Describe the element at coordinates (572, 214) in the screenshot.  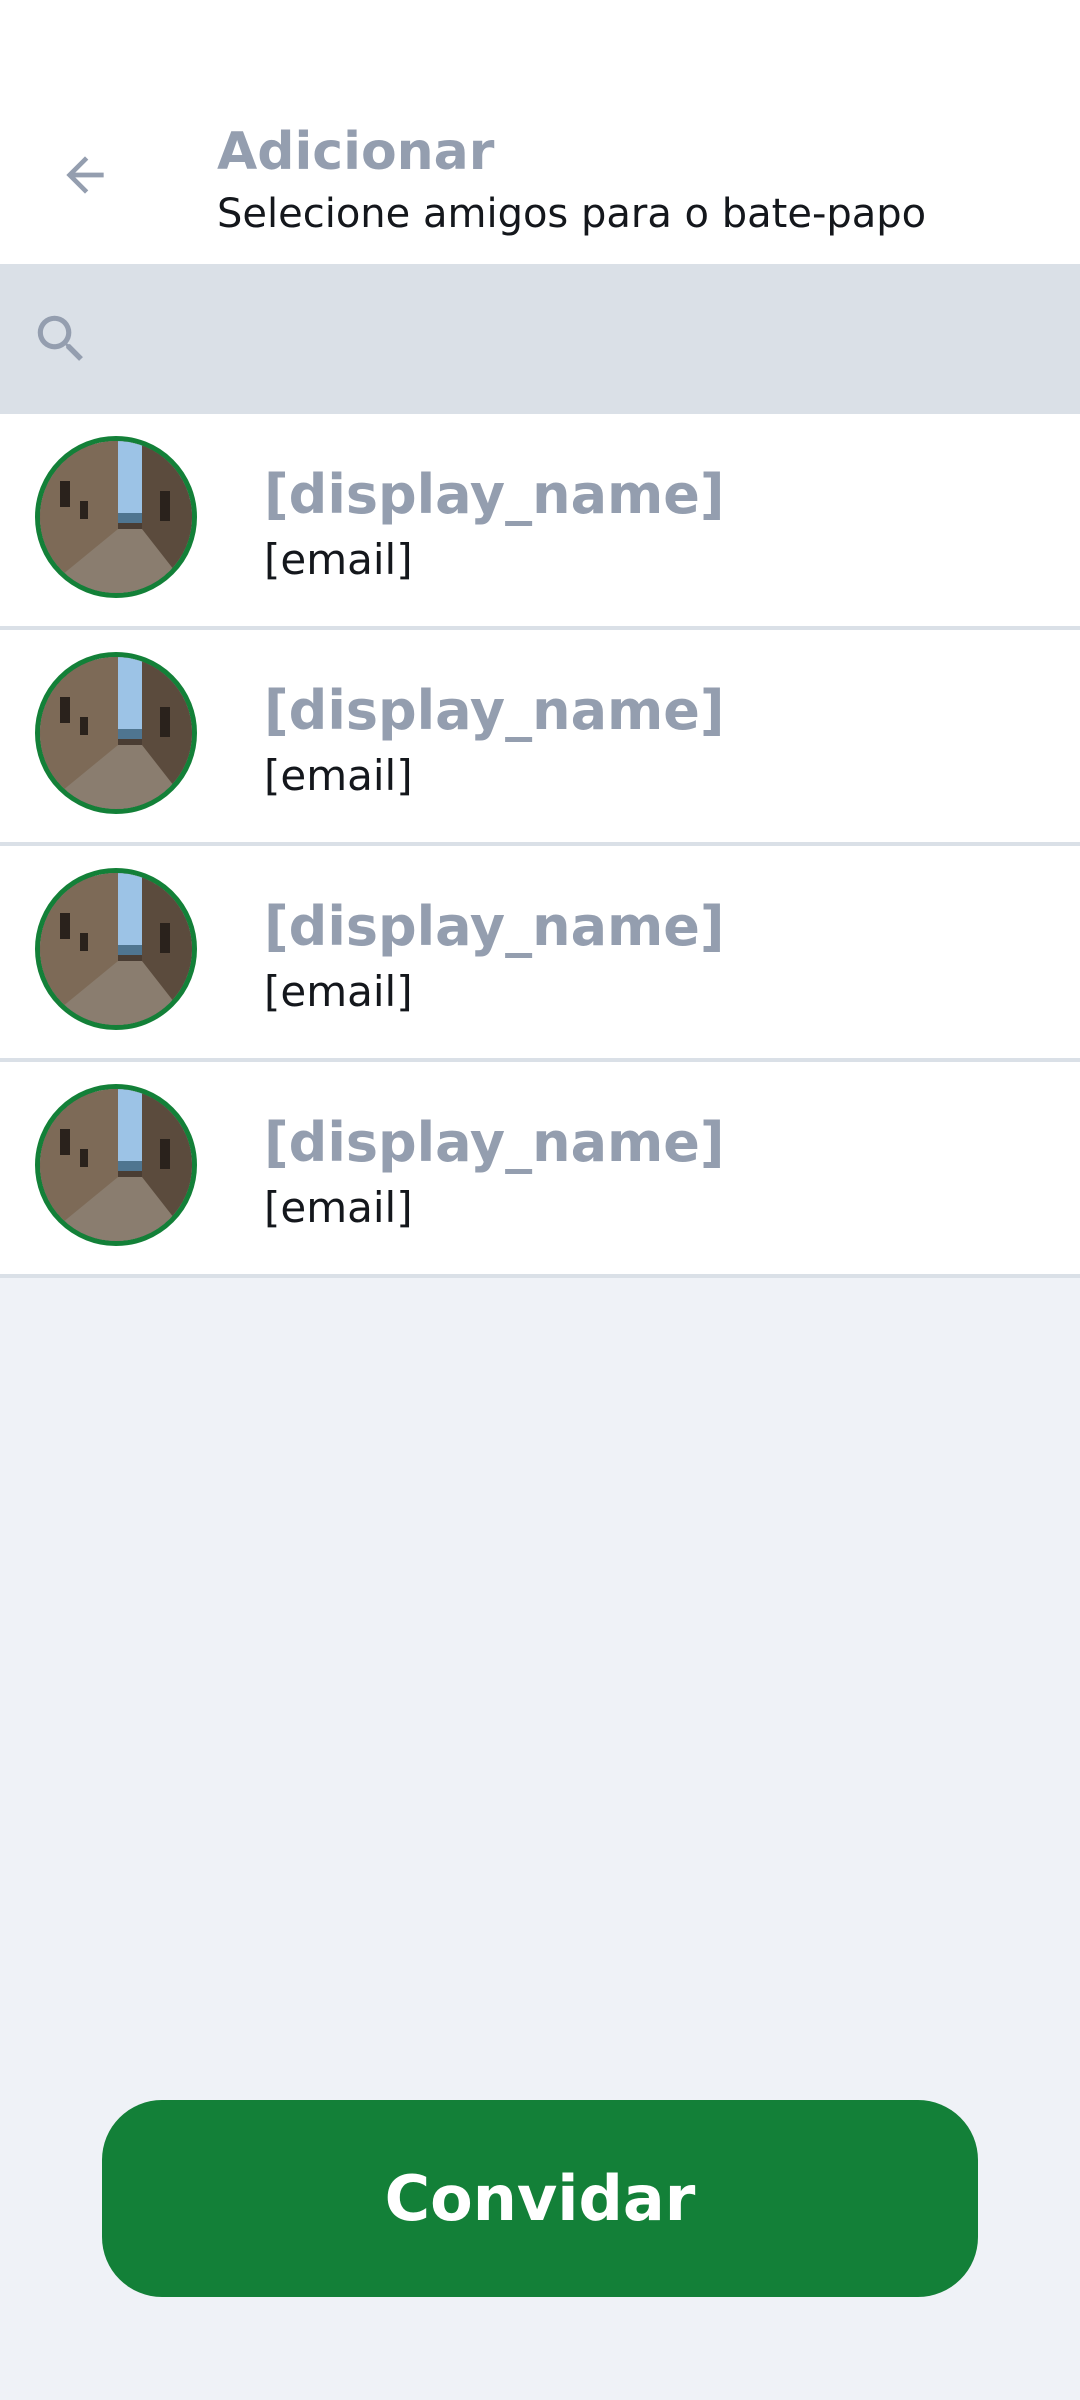
I see `page-subtitle: Selecione amigos para o bate-papo` at that location.